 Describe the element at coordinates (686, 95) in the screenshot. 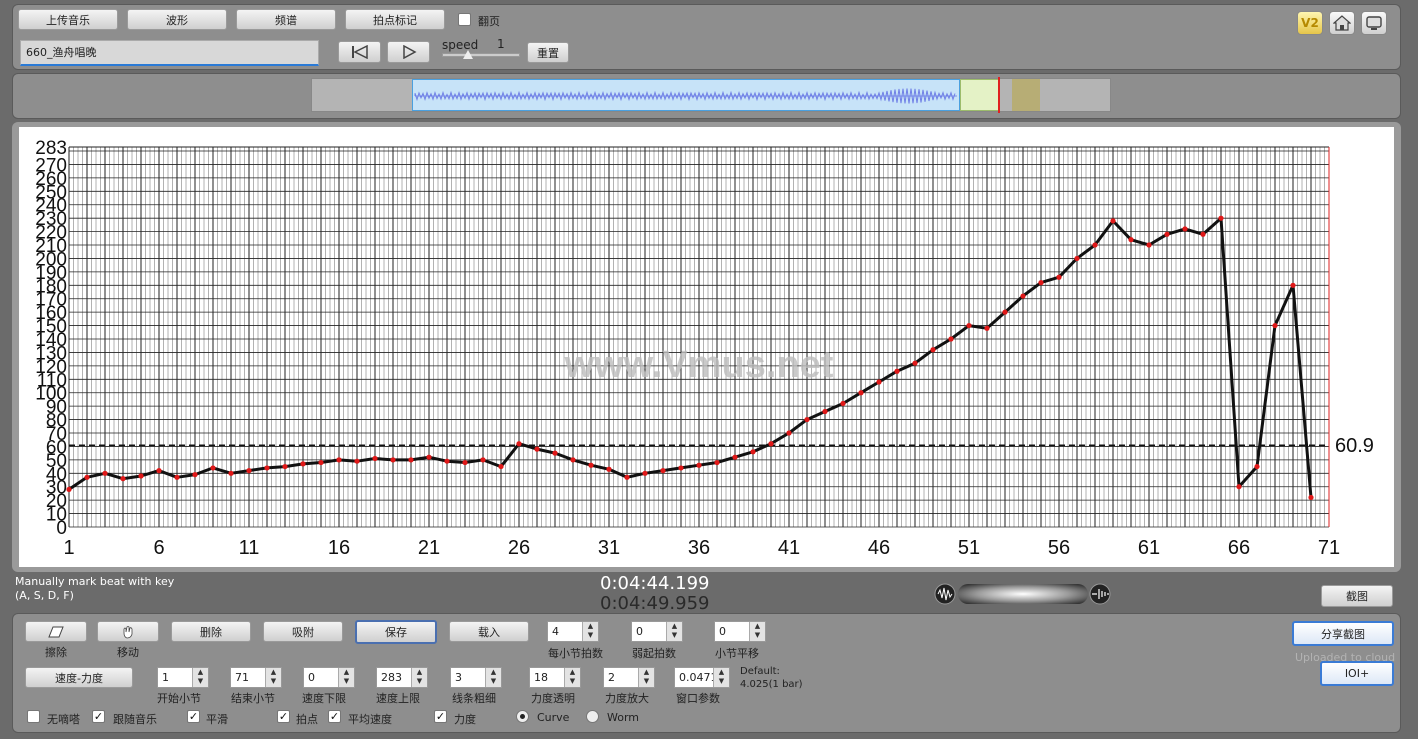

I see `waveform-visible-region` at that location.